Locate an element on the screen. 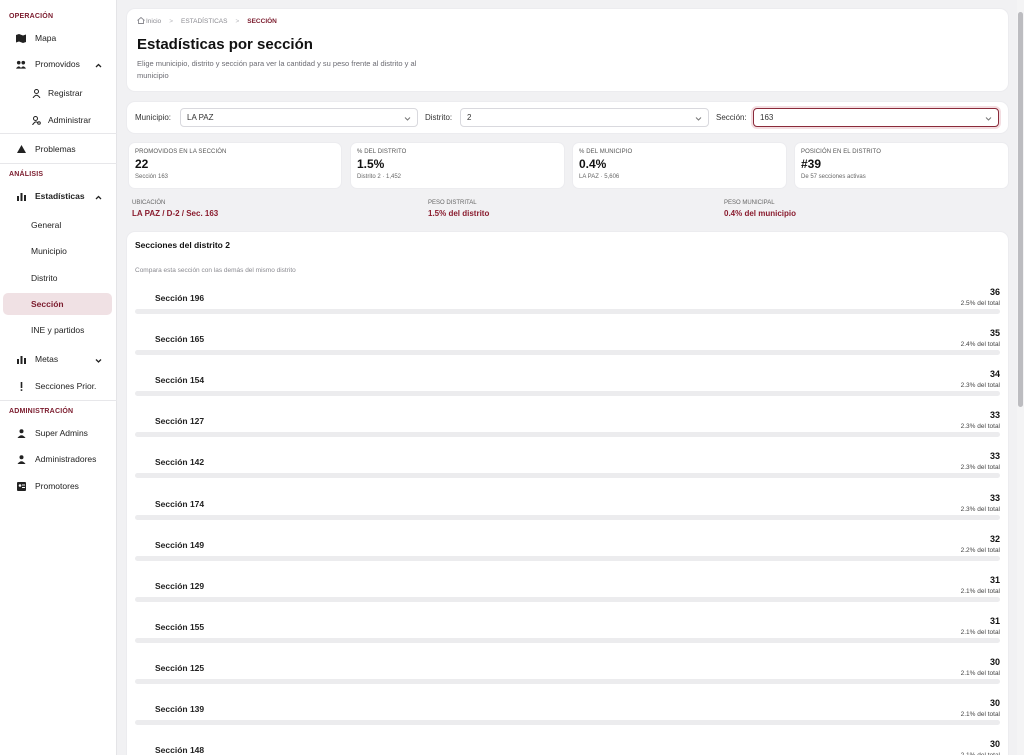 This screenshot has height=755, width=1024. info-label: PESO DISTRITAL is located at coordinates (452, 203).